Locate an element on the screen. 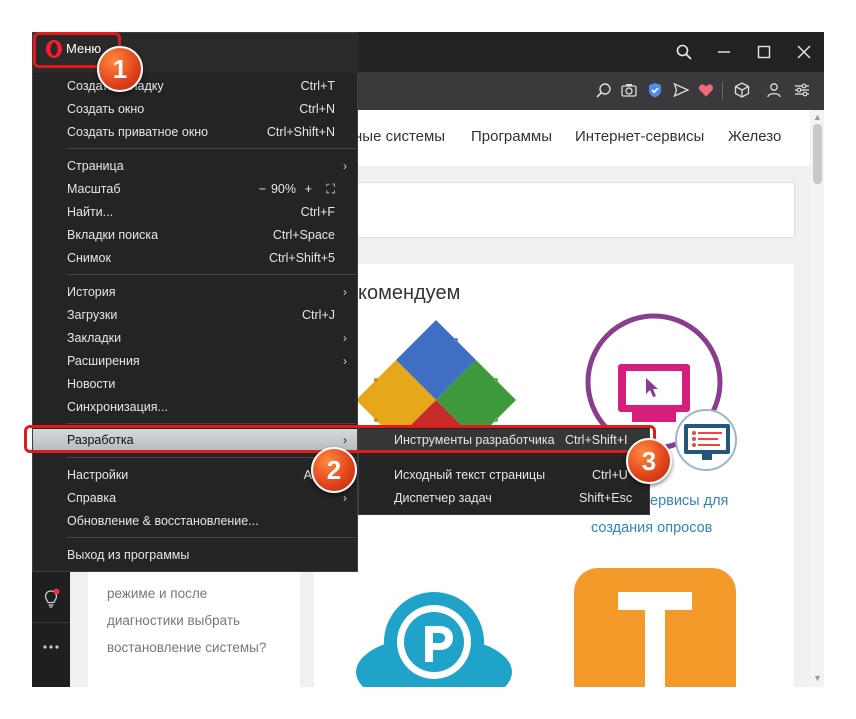 Image resolution: width=856 pixels, height=719 pixels. send-icon is located at coordinates (681, 90).